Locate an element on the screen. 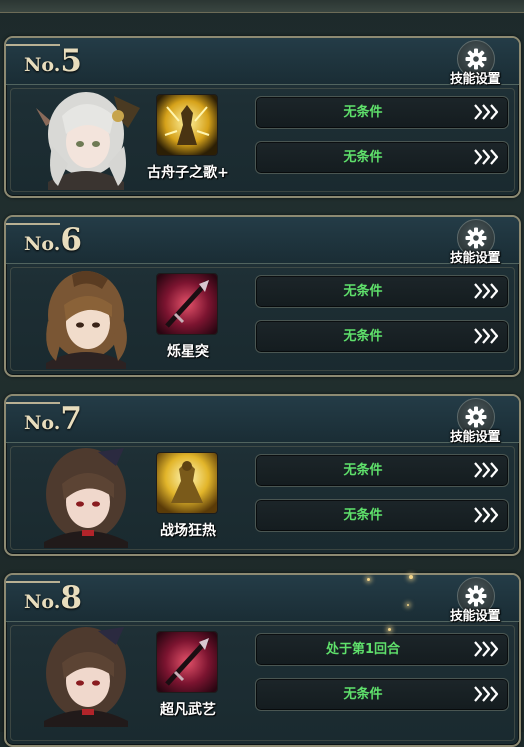  skill-condition-button: 处于第1回合 is located at coordinates (382, 649).